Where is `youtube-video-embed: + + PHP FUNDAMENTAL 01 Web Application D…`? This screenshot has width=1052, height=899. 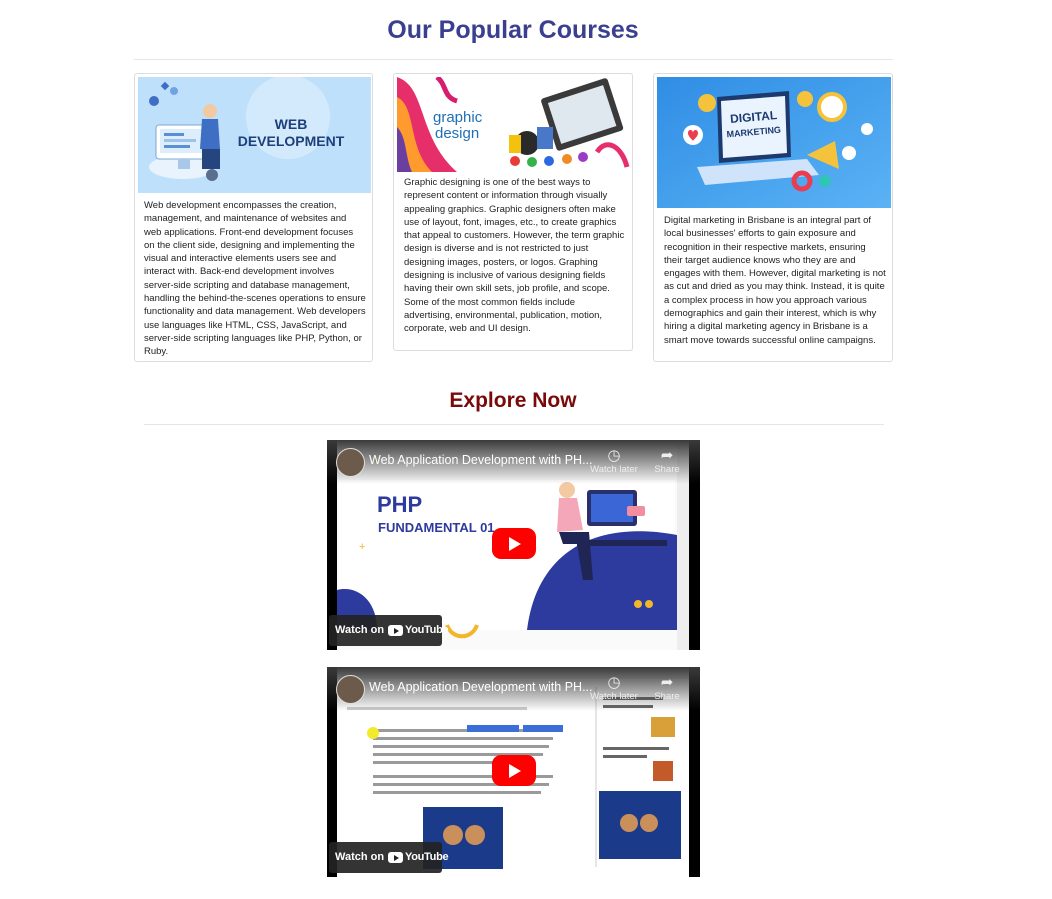 youtube-video-embed: + + PHP FUNDAMENTAL 01 Web Application D… is located at coordinates (513, 545).